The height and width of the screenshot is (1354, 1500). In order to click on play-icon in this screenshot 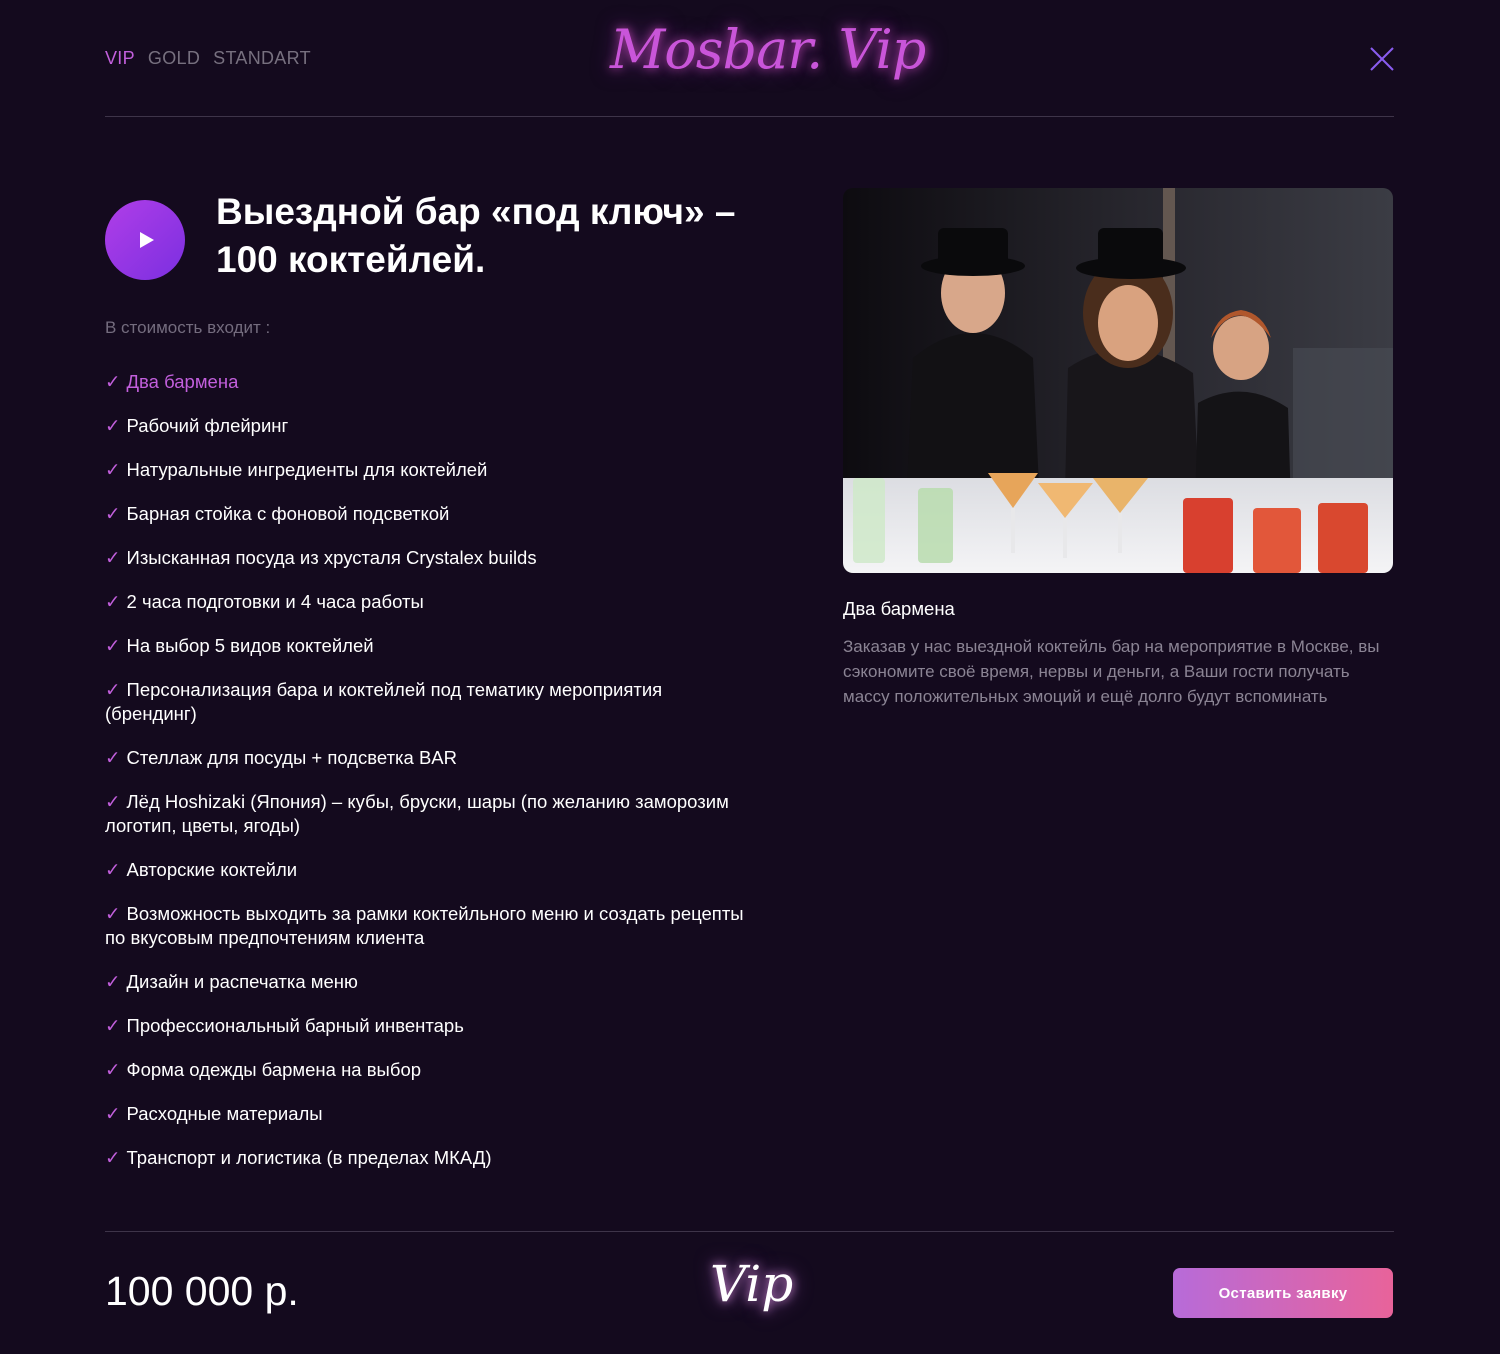, I will do `click(147, 240)`.